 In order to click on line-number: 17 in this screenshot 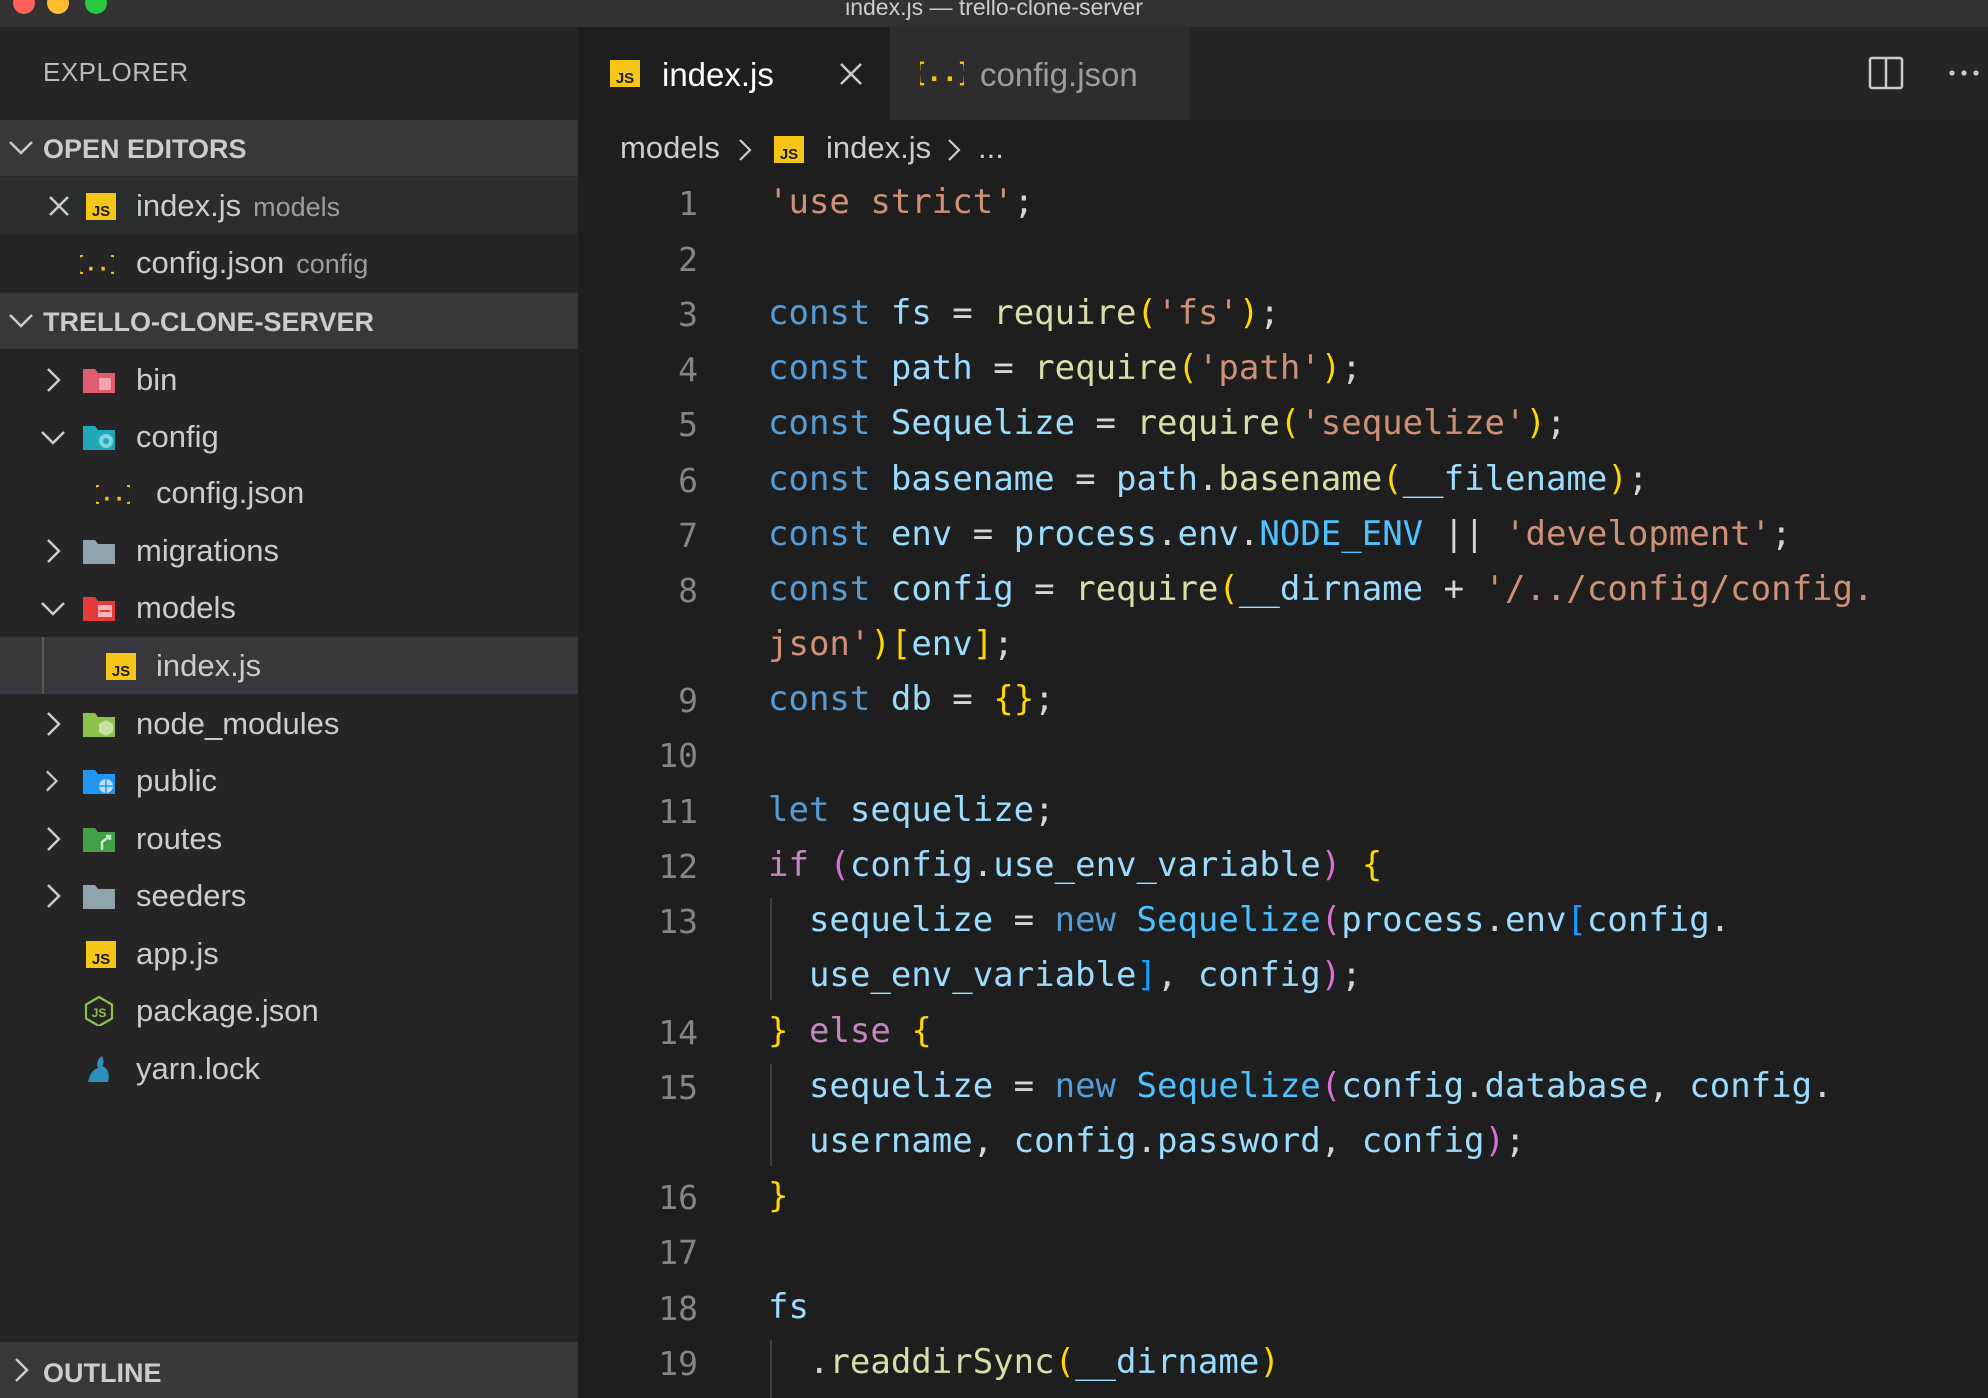, I will do `click(678, 1252)`.